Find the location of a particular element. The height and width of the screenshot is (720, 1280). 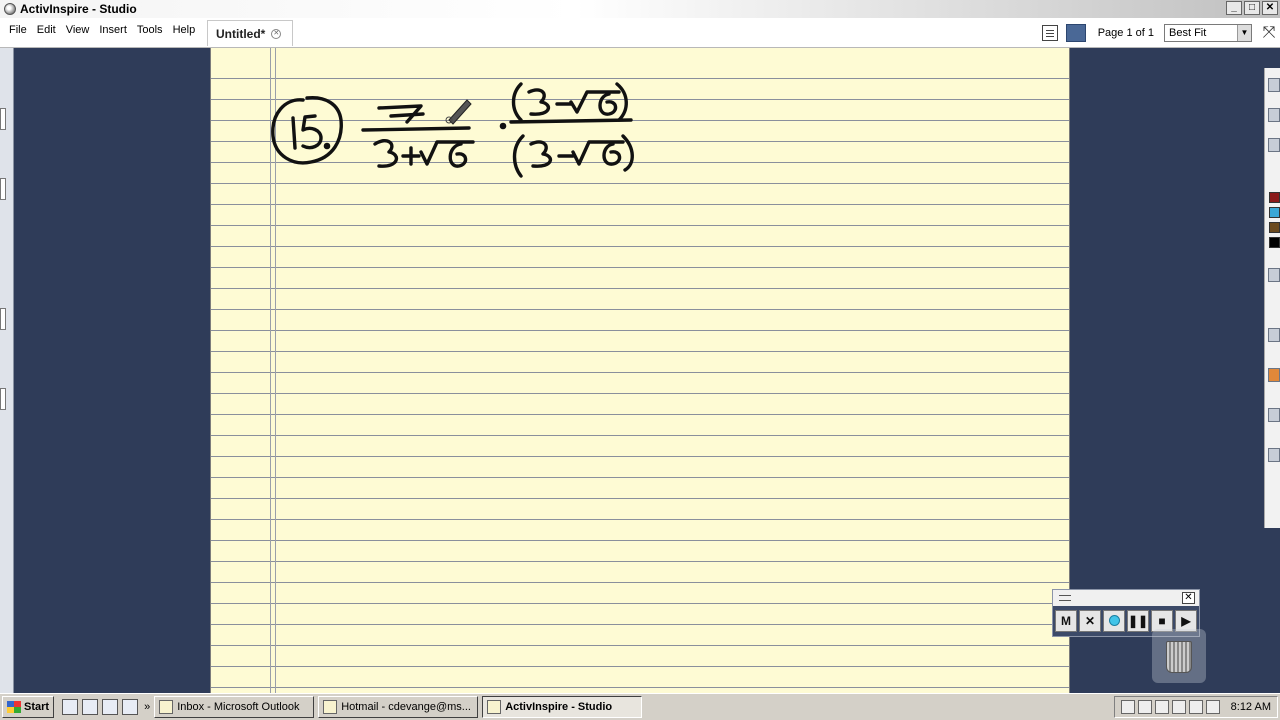

window-title: ActivInspire - Studio is located at coordinates (78, 9).